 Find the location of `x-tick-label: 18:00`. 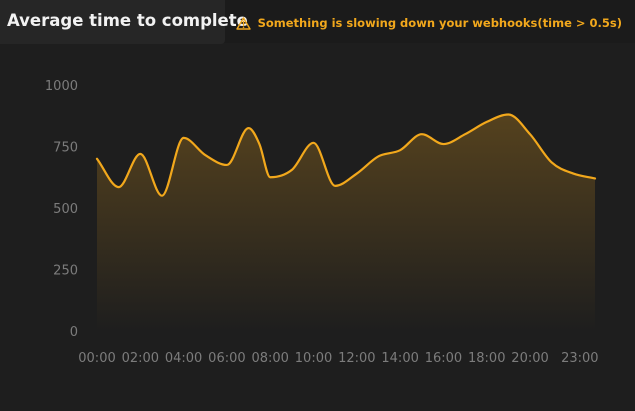

x-tick-label: 18:00 is located at coordinates (486, 358).